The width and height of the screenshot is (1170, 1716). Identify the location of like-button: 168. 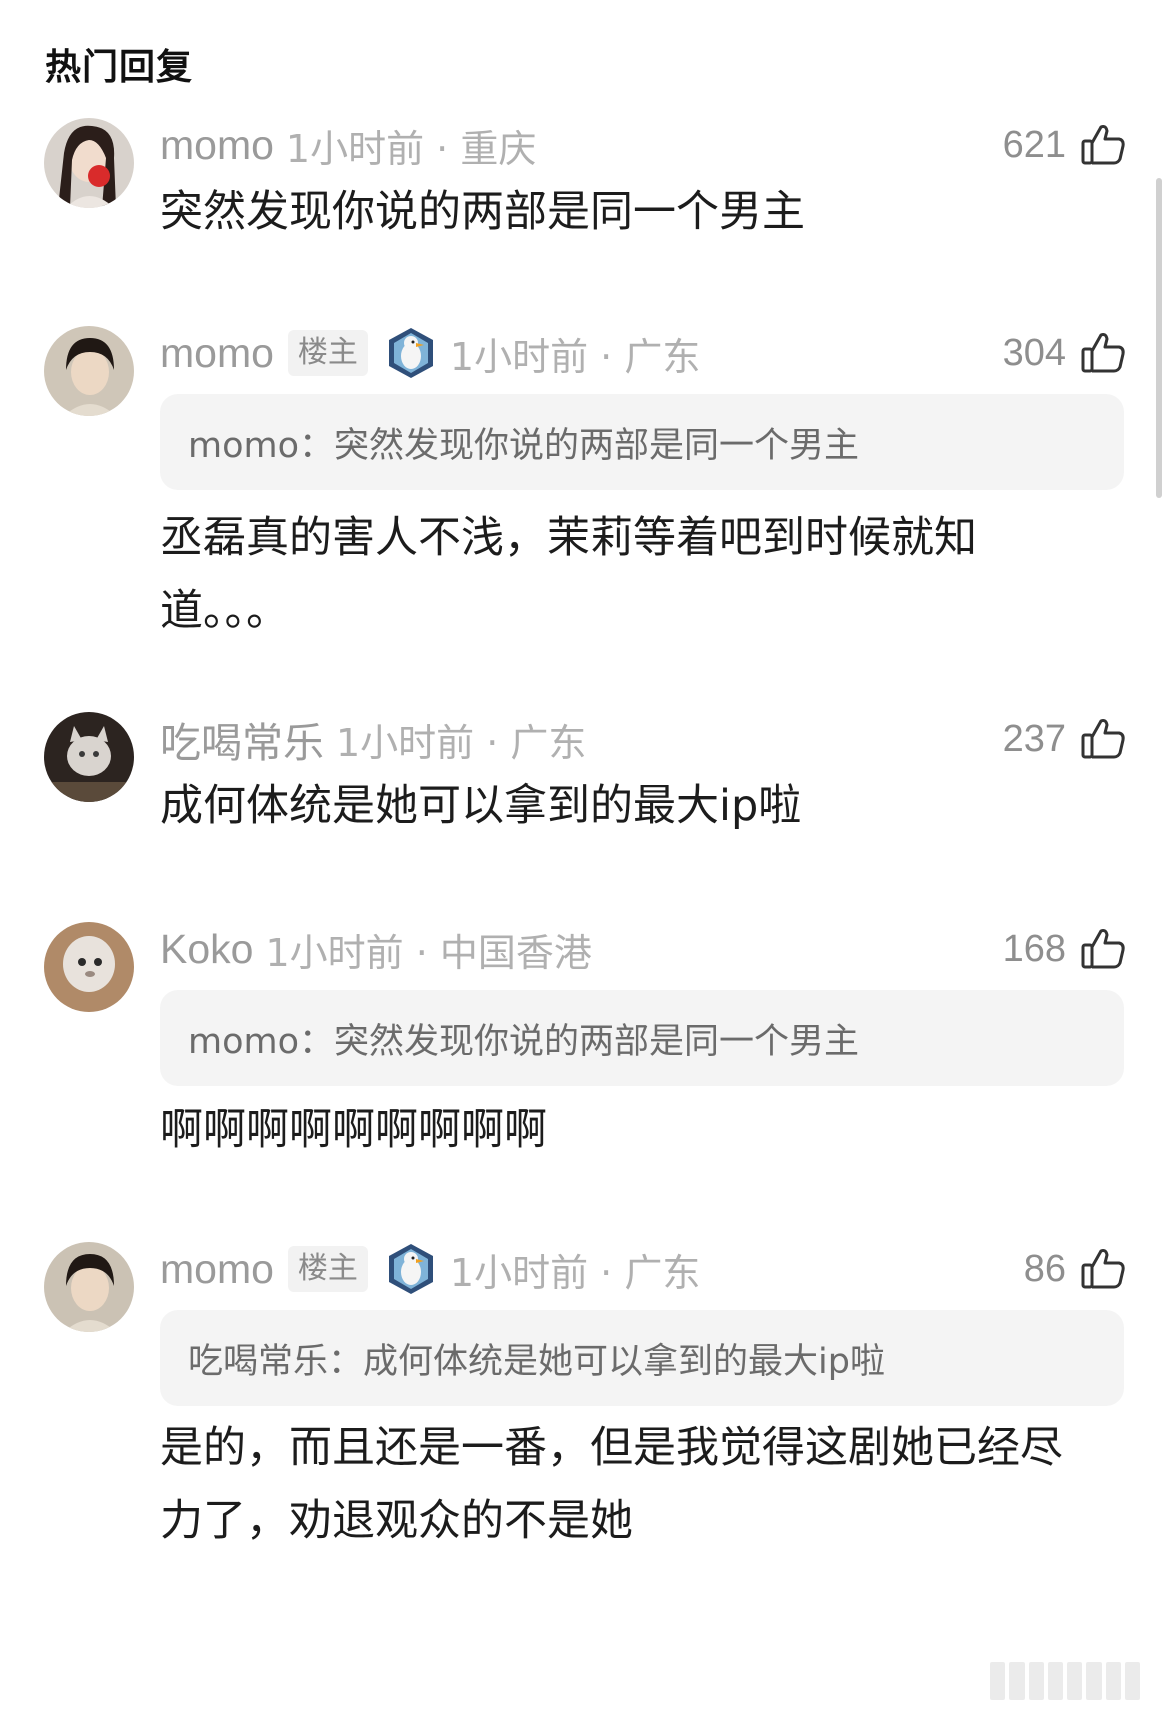
(1064, 949).